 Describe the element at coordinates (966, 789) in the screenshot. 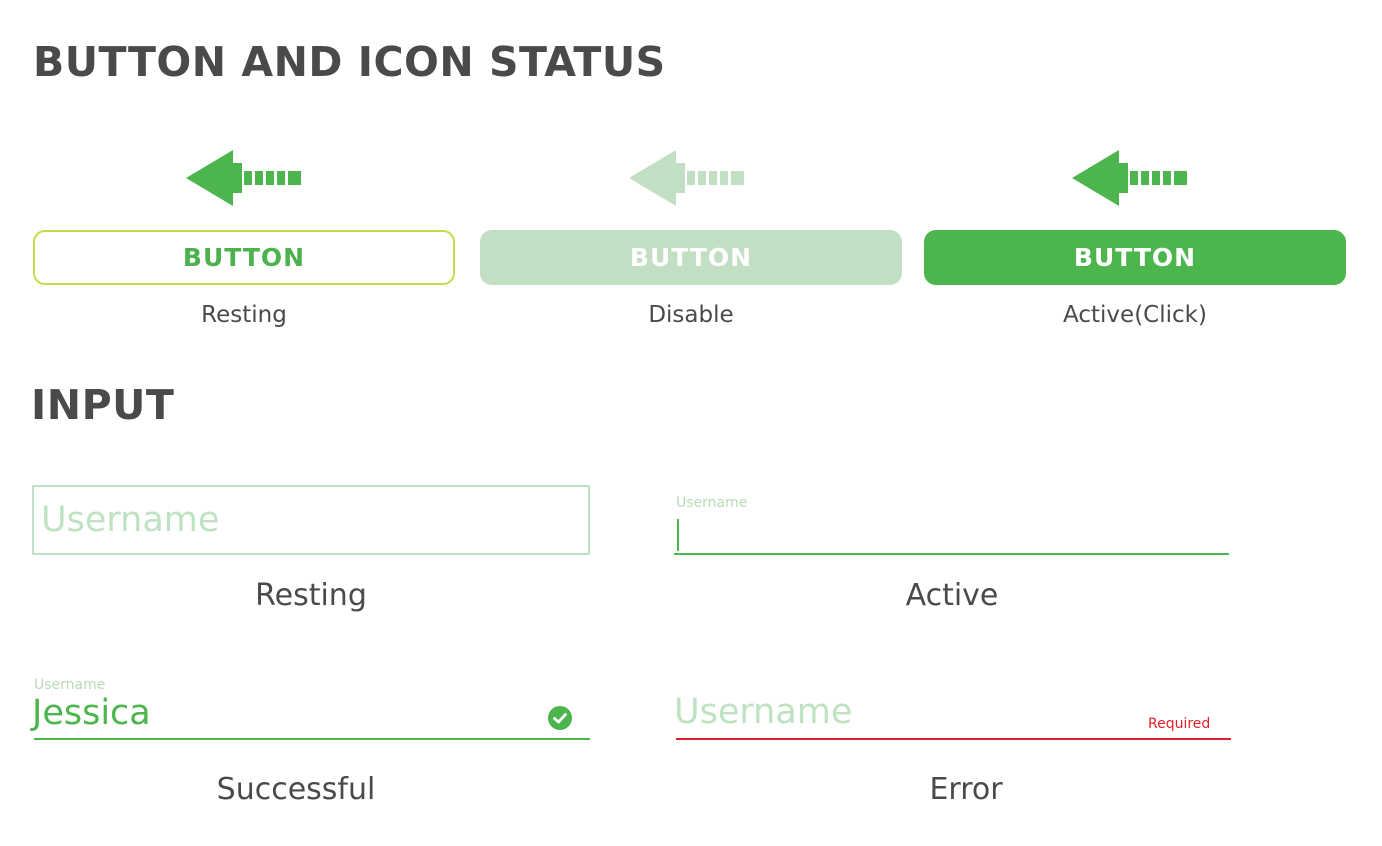

I see `caption-input-error: Error` at that location.